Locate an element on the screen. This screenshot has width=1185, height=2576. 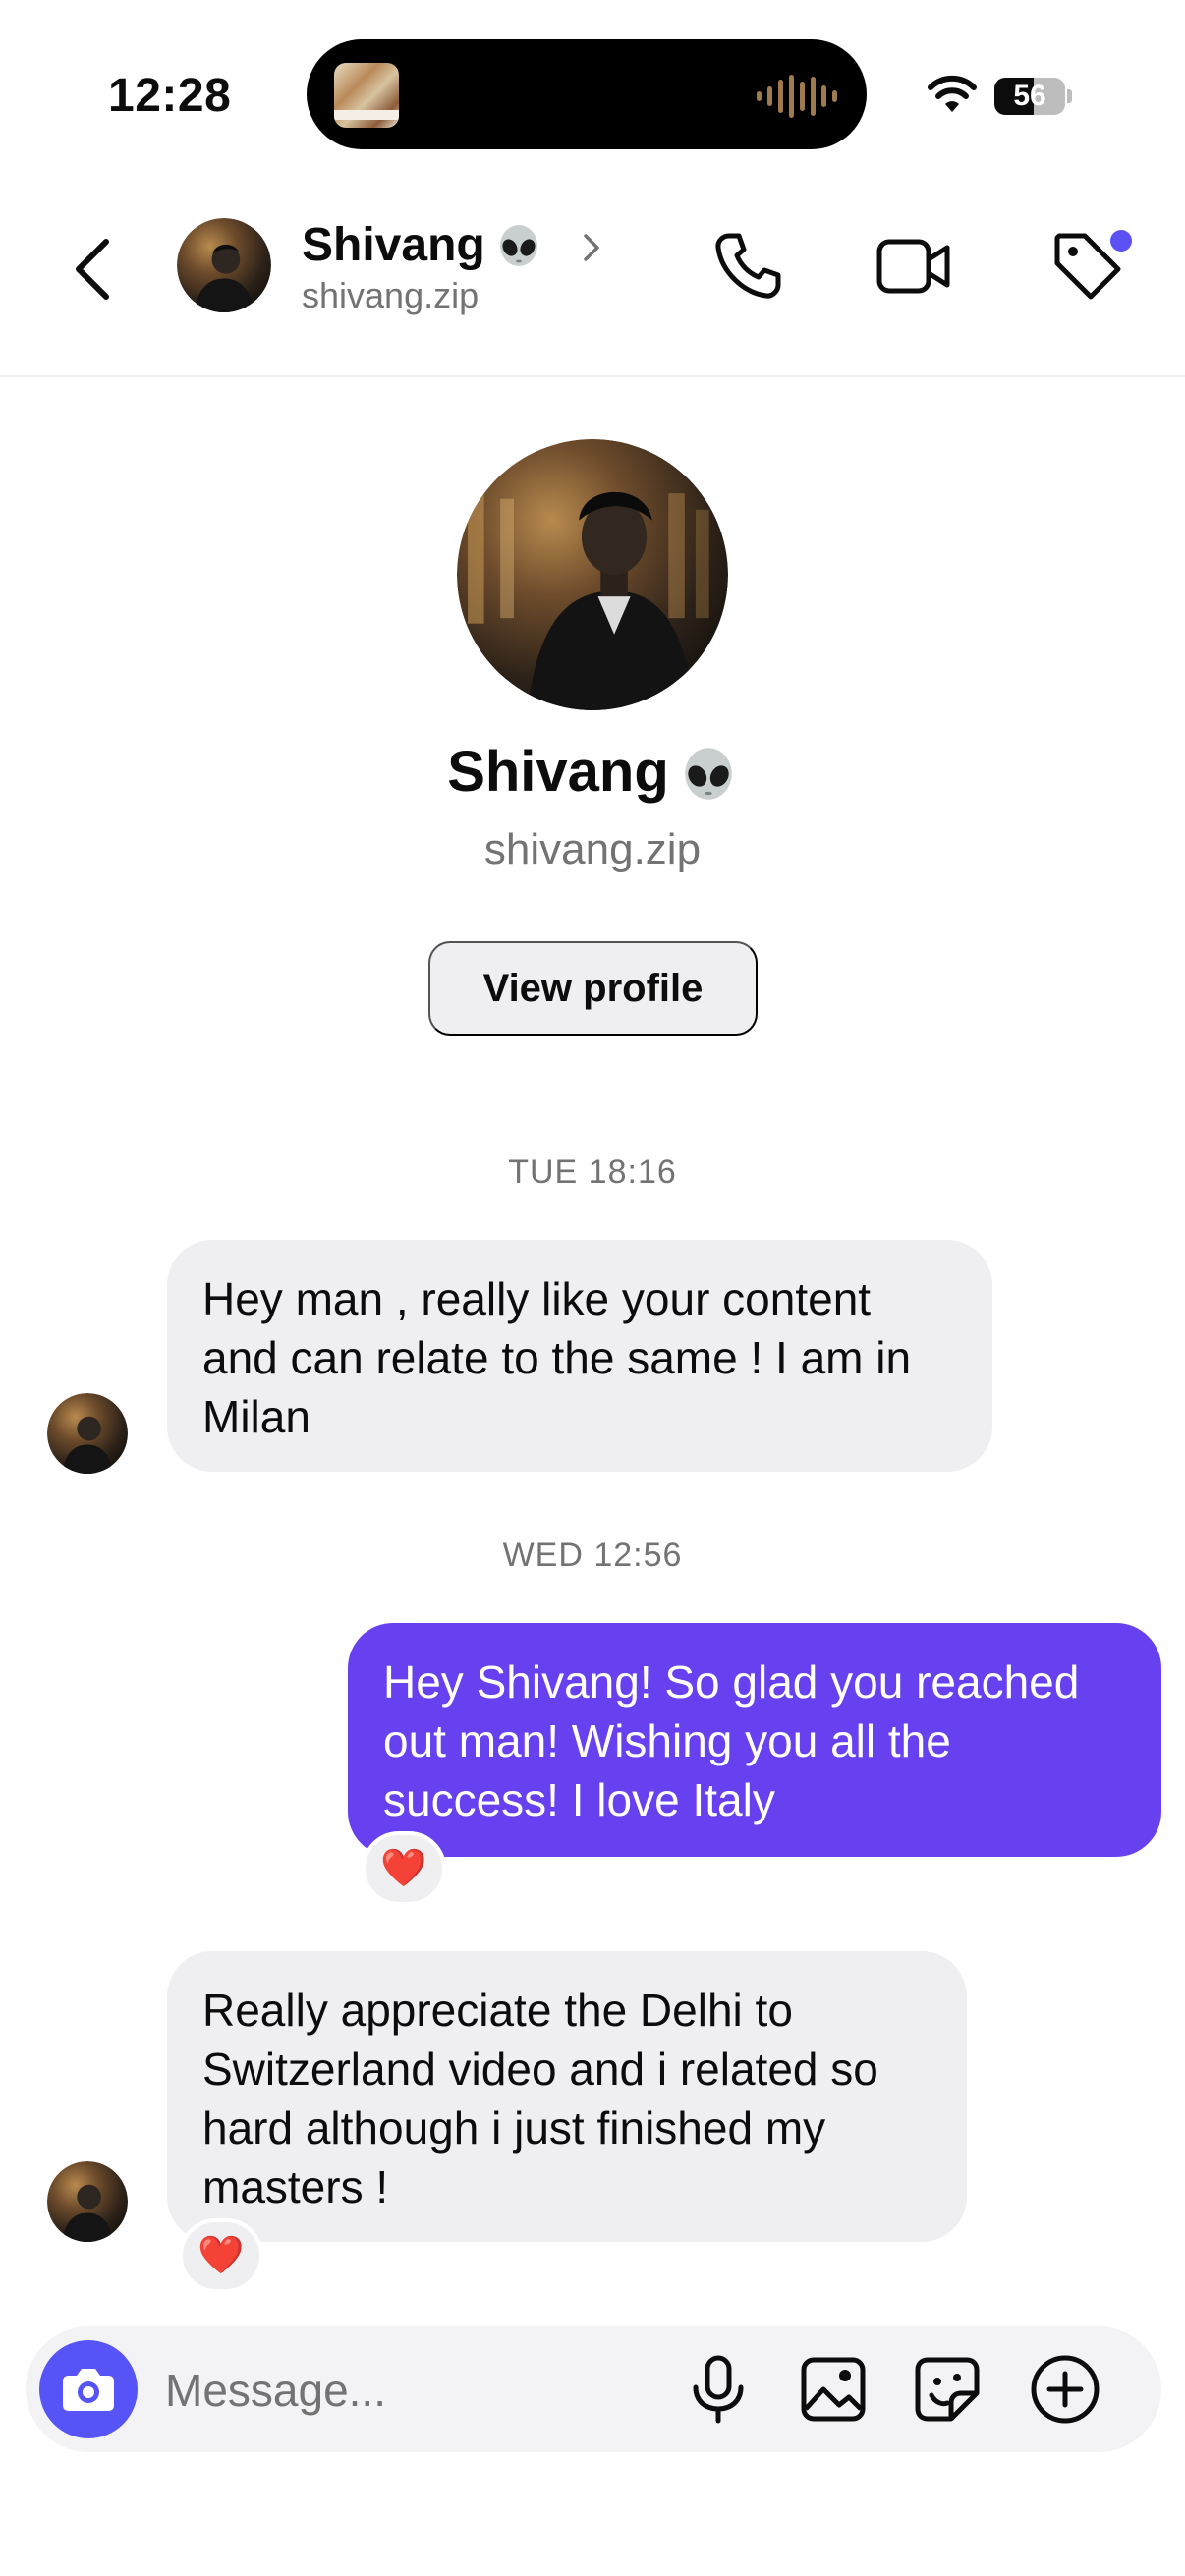
camera-icon is located at coordinates (89, 2390).